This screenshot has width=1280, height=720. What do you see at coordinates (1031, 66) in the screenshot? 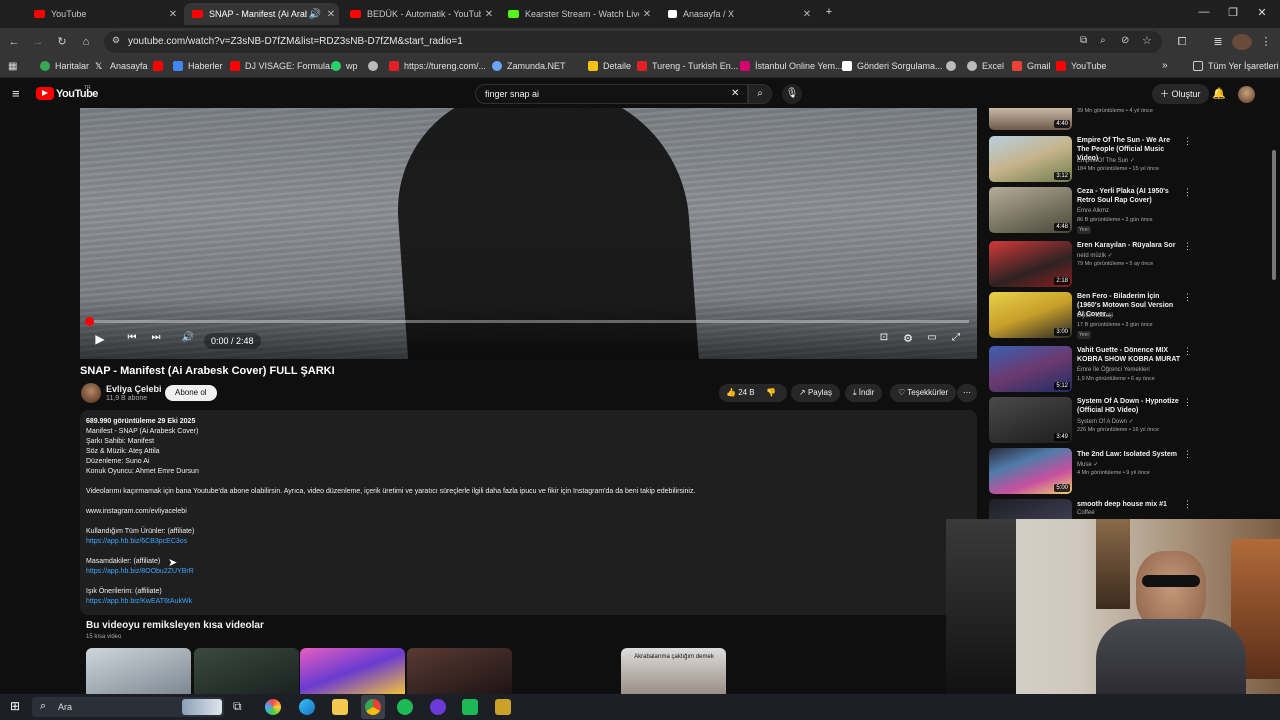
I see `bookmark-gmail: Gmail` at bounding box center [1031, 66].